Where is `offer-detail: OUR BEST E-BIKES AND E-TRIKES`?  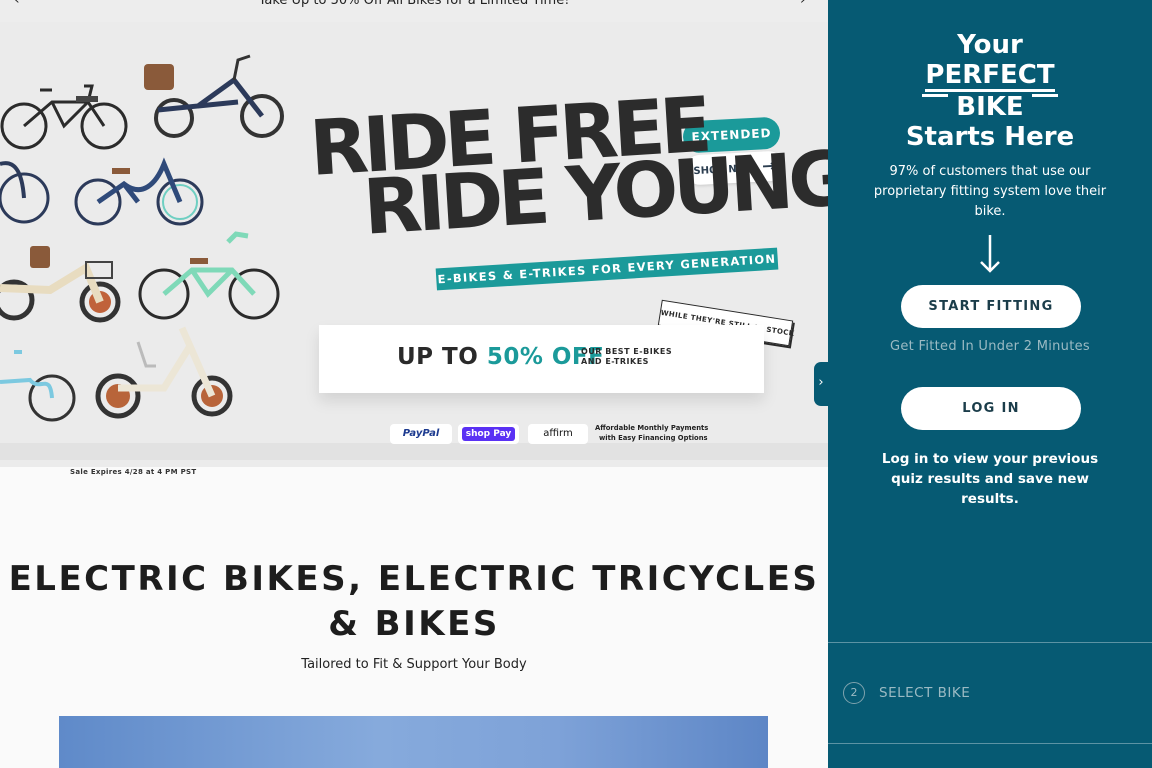 offer-detail: OUR BEST E-BIKES AND E-TRIKES is located at coordinates (626, 357).